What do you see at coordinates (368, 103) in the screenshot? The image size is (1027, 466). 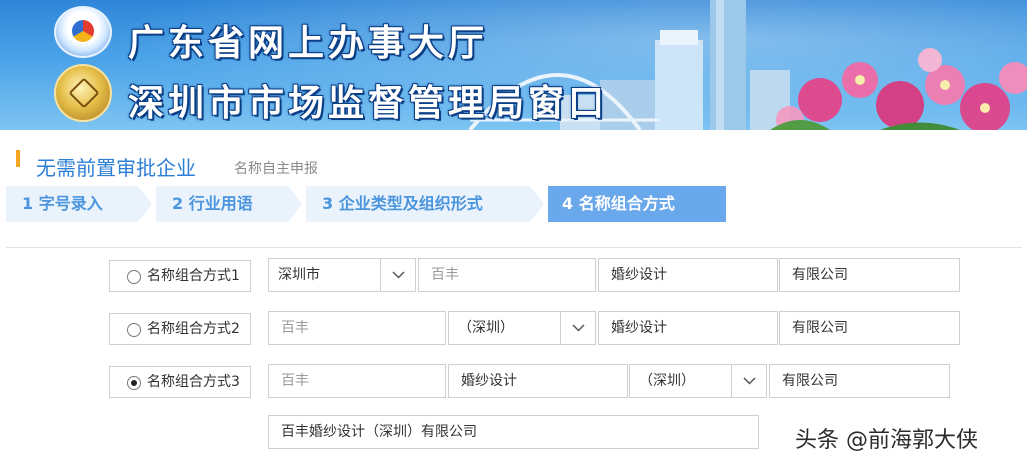 I see `bureau-title: 深圳市市场监督管理局窗口` at bounding box center [368, 103].